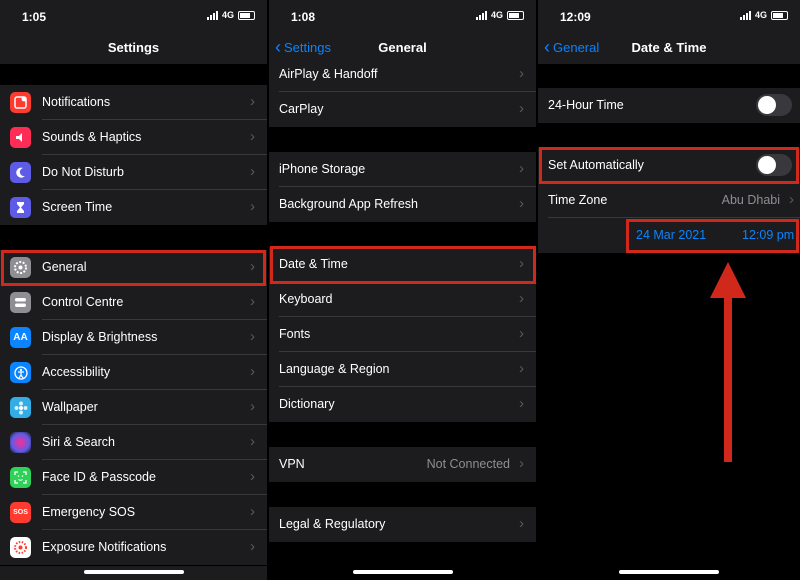 The width and height of the screenshot is (800, 580). What do you see at coordinates (578, 200) in the screenshot?
I see `time-zone-label: Time Zone` at bounding box center [578, 200].